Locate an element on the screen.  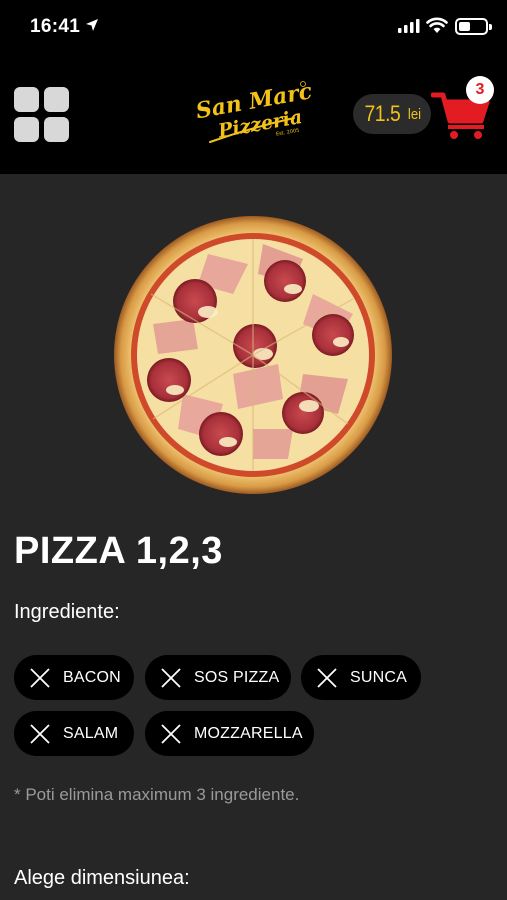
san-marco-pizzeria-logo: San Marco Pizzeria Est. 2005 is located at coordinates (251, 115).